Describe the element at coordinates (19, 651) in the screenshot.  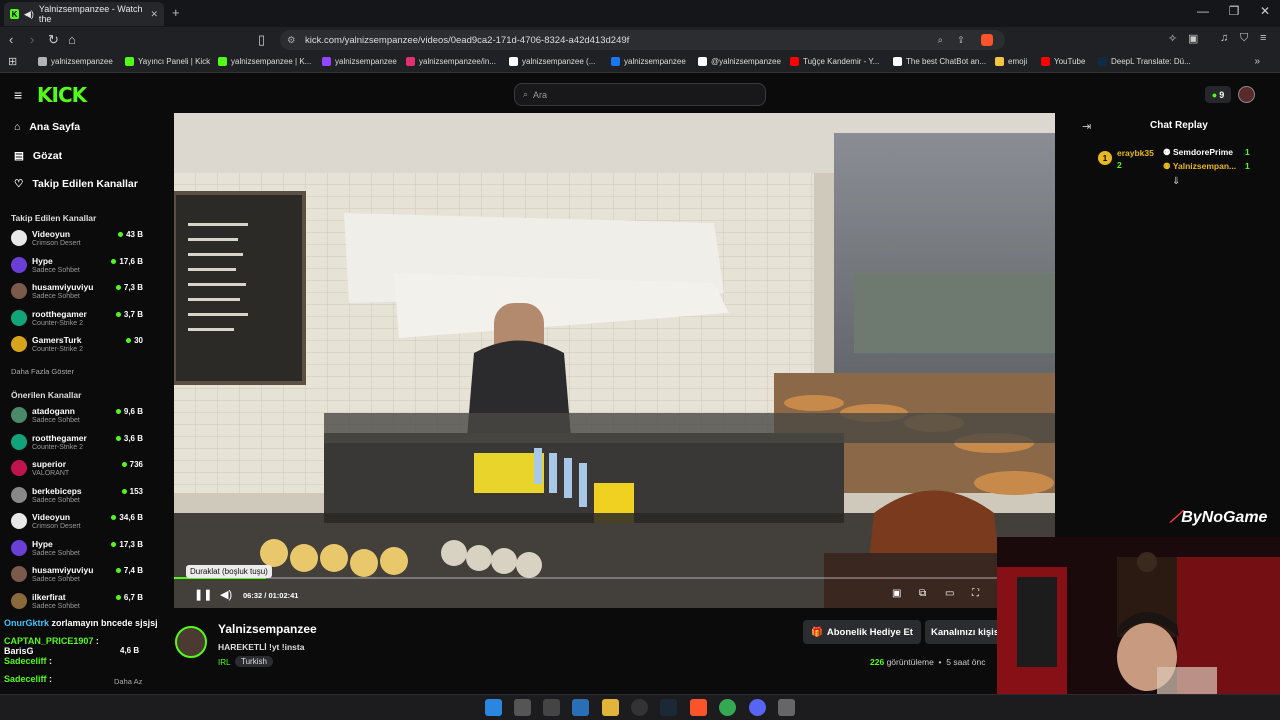
I see `overlay-chat-user: BarisG` at that location.